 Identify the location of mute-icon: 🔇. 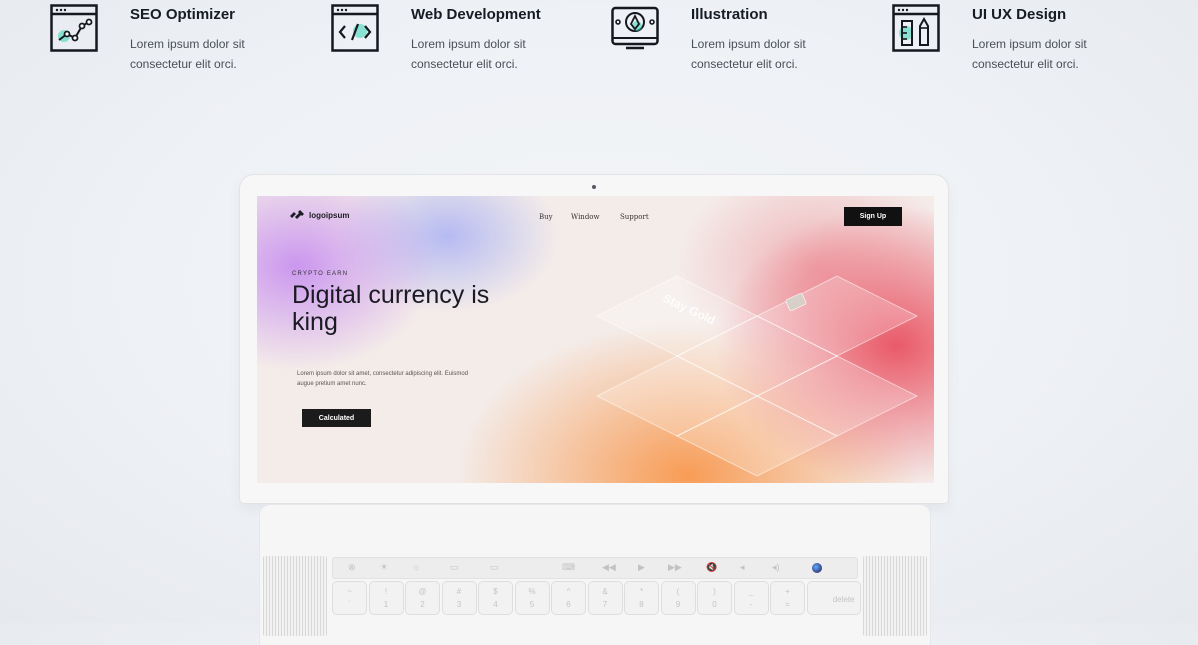
(711, 567).